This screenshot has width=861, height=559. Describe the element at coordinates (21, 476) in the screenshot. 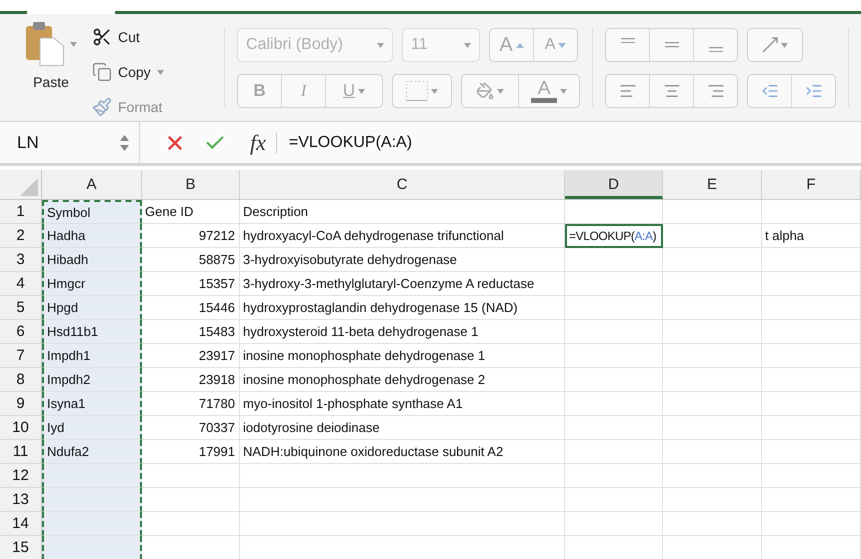

I see `row-header: 12` at that location.